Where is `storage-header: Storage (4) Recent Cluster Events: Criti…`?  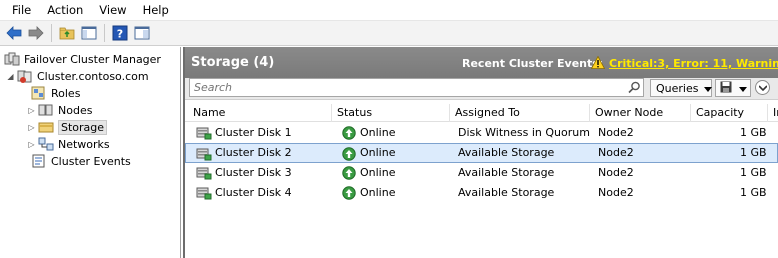 storage-header: Storage (4) Recent Cluster Events: Criti… is located at coordinates (481, 62).